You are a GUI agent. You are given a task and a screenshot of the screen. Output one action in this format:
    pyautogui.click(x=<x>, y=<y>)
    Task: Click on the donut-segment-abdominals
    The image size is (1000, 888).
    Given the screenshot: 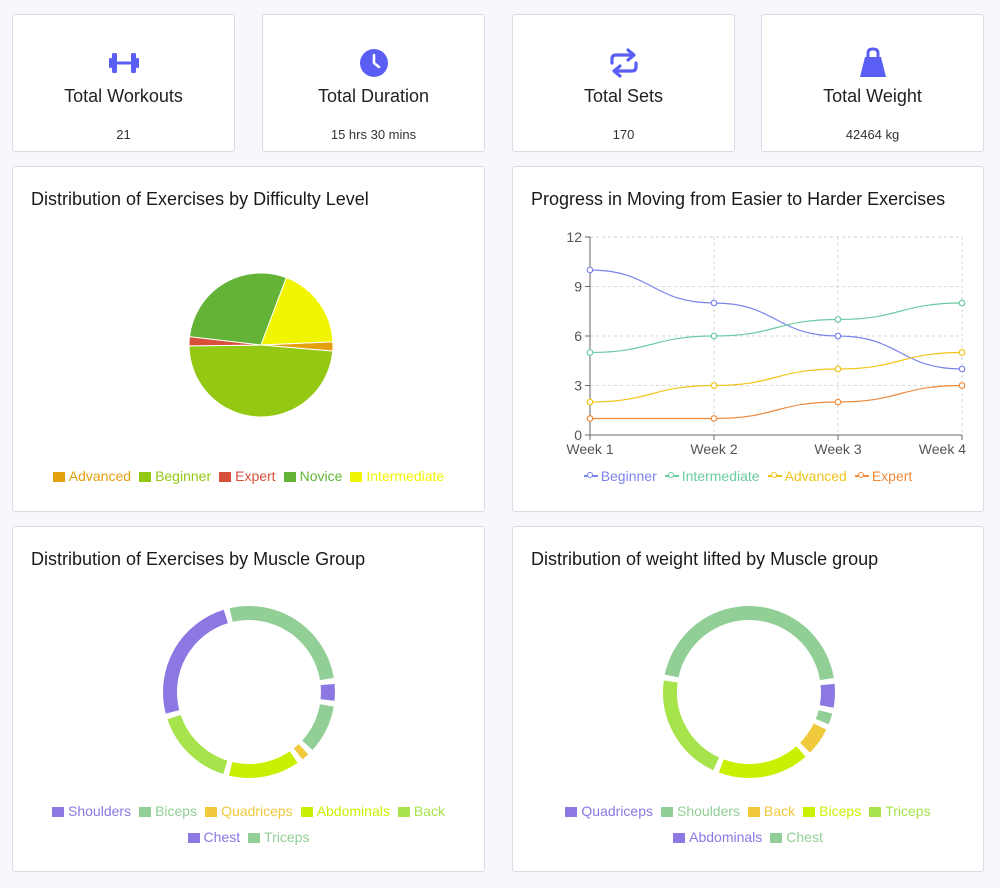 What is the action you would take?
    pyautogui.click(x=263, y=764)
    